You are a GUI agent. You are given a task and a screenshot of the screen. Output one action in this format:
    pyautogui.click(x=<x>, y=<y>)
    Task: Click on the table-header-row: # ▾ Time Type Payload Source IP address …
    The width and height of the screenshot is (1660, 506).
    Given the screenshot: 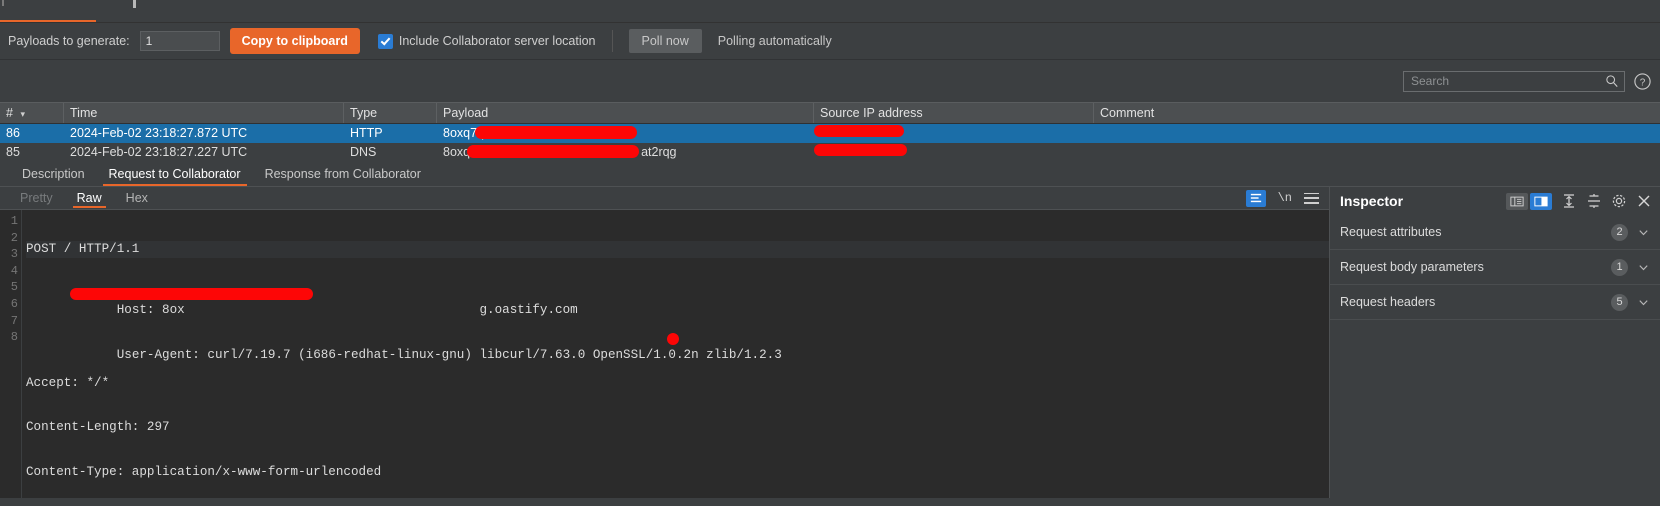 What is the action you would take?
    pyautogui.click(x=830, y=113)
    